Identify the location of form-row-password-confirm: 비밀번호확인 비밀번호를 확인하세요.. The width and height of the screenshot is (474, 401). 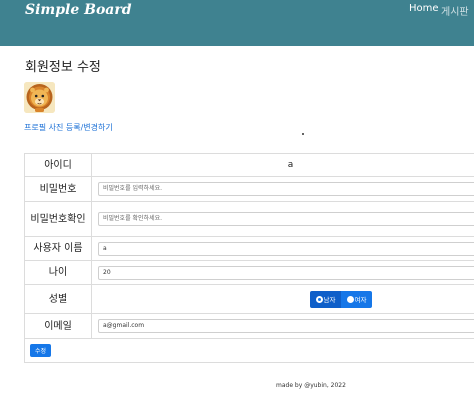
(249, 219).